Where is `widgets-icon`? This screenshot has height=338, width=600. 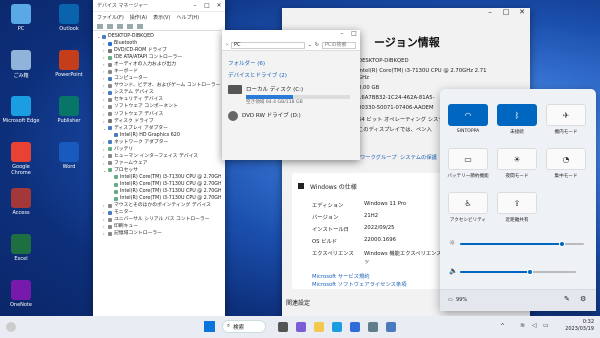
widgets-icon is located at coordinates (11, 327).